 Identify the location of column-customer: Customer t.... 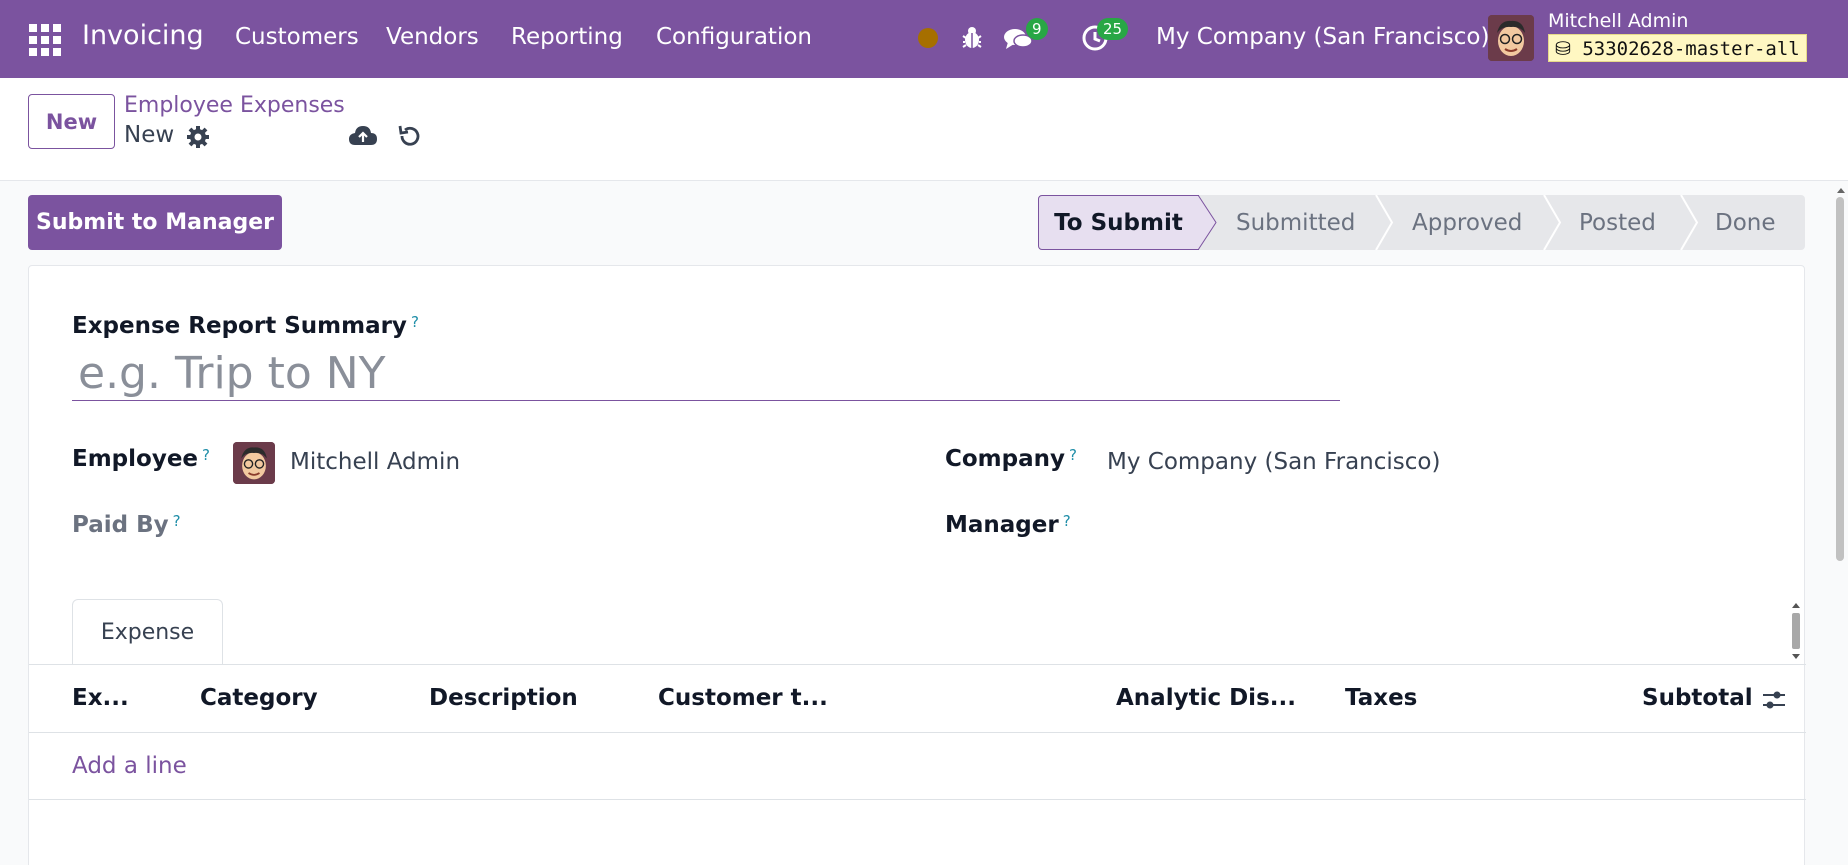
(743, 698).